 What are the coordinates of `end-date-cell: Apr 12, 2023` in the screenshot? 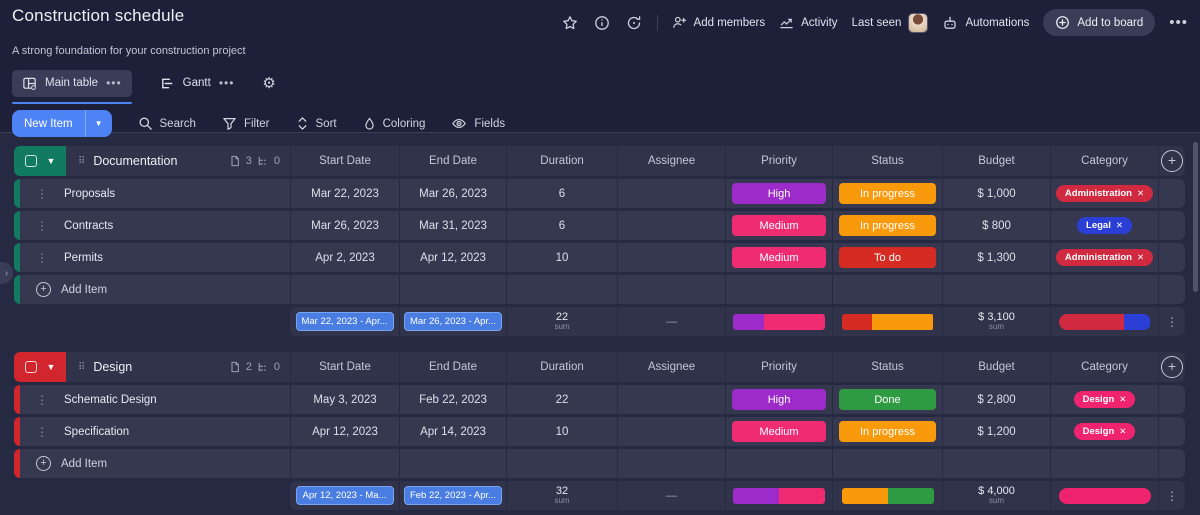 It's located at (452, 257).